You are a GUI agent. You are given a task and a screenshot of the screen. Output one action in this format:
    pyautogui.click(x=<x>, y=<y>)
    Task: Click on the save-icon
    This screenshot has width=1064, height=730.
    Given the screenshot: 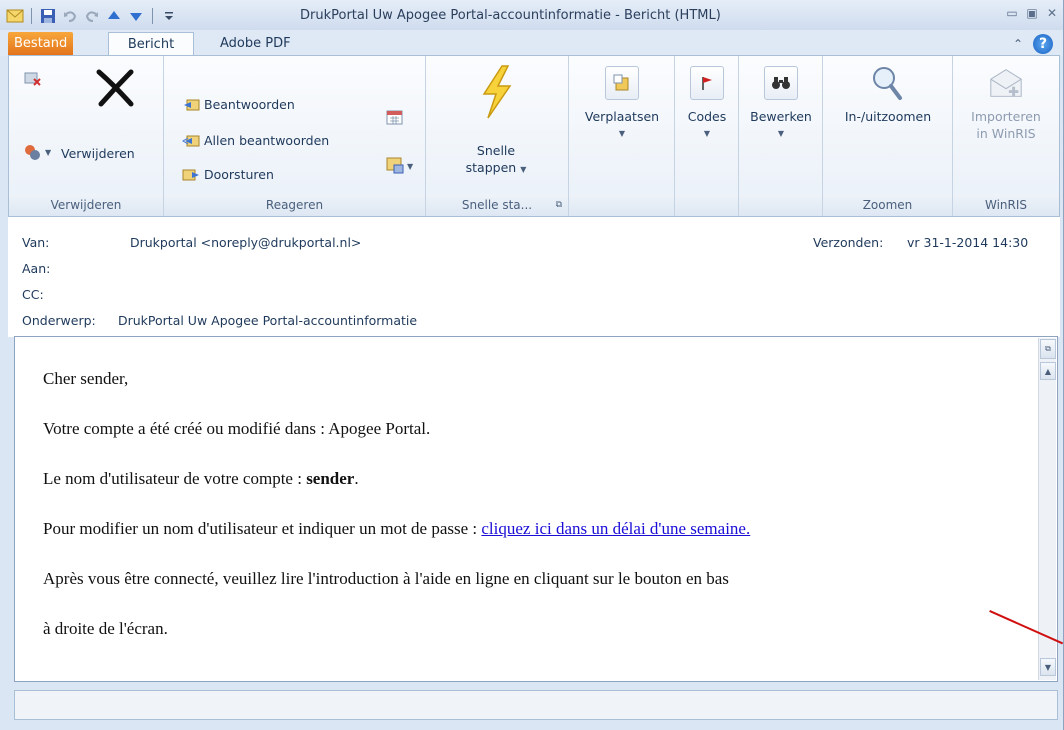 What is the action you would take?
    pyautogui.click(x=48, y=16)
    